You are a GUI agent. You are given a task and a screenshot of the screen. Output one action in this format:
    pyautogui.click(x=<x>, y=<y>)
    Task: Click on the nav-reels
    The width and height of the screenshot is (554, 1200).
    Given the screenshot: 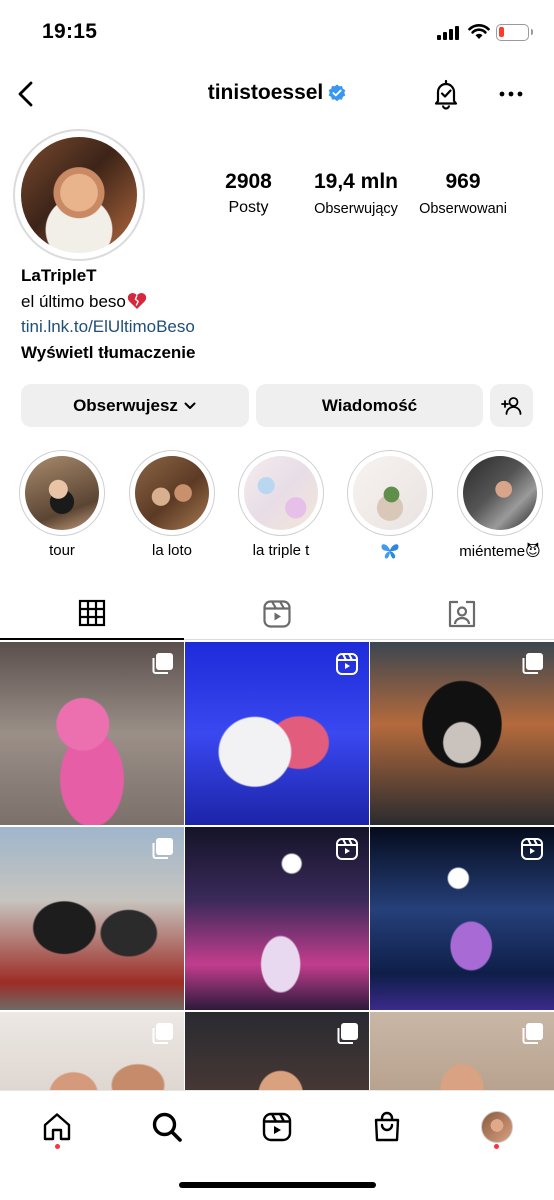 What is the action you would take?
    pyautogui.click(x=277, y=1127)
    